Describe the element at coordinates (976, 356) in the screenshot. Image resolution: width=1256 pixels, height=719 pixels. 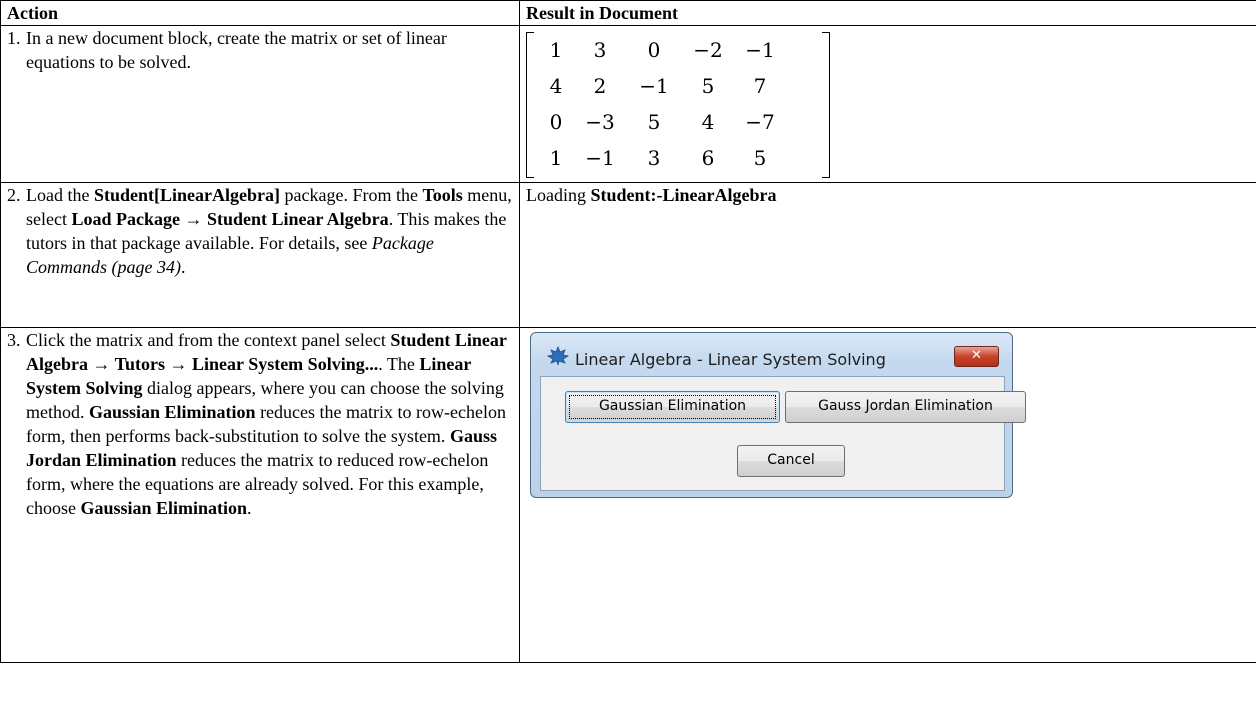
I see `close-icon: ✕` at that location.